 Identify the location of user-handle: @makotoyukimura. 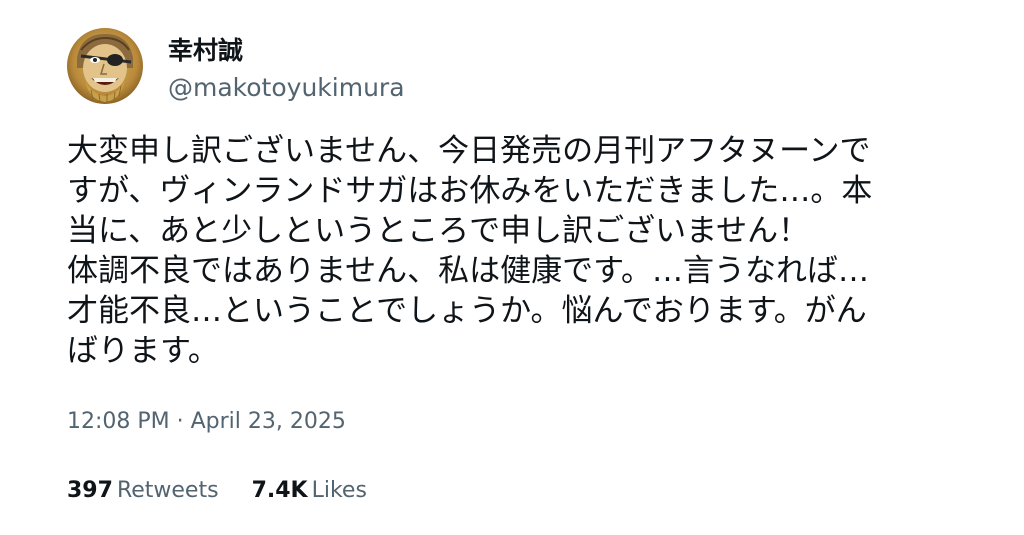
(286, 88).